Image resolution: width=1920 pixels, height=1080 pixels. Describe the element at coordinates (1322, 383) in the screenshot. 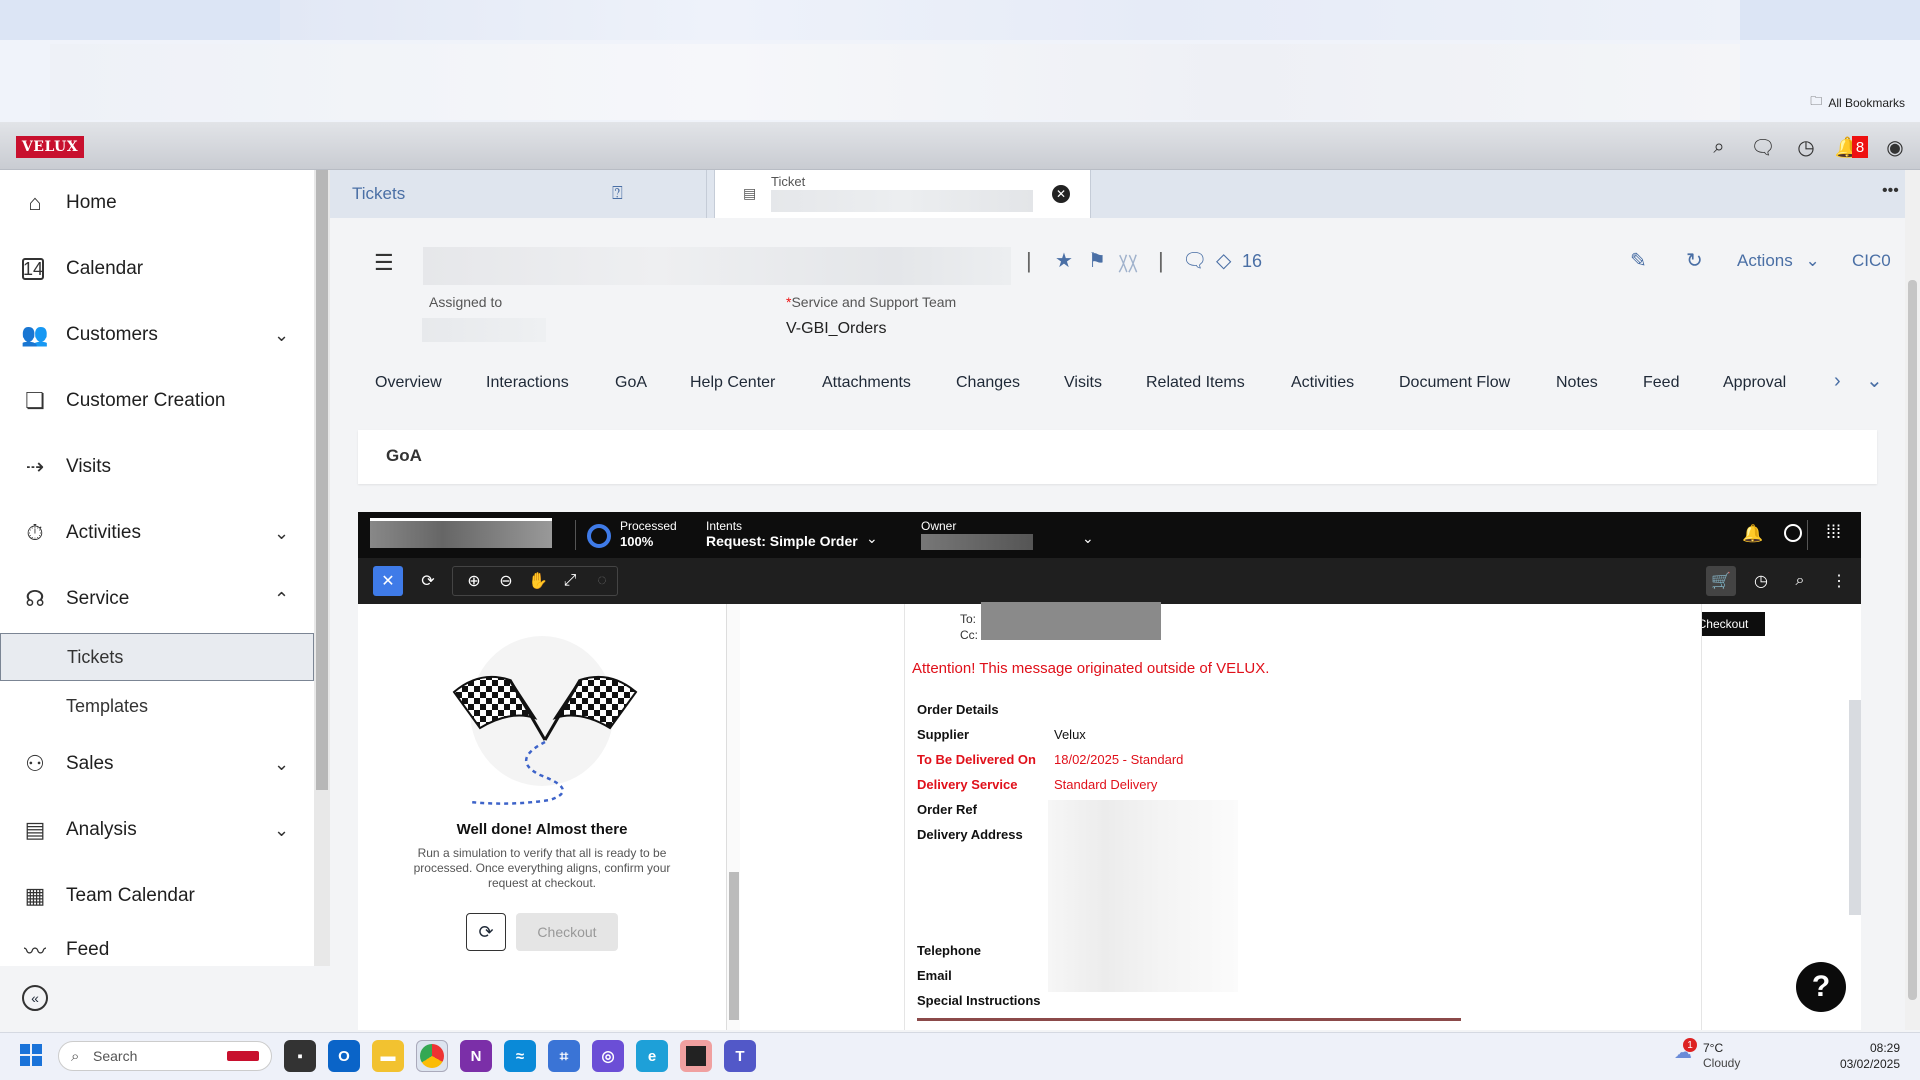

I see `tab-activities: Activities` at that location.